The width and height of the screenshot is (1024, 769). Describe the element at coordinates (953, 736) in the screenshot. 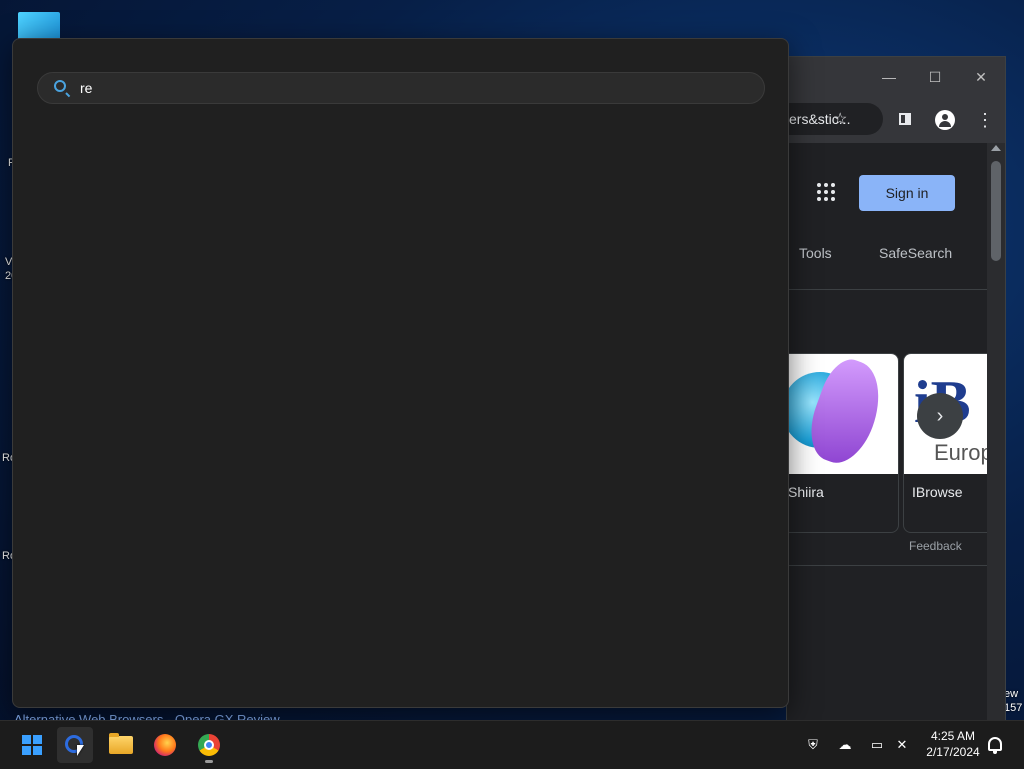

I see `clock-time: 4:25 AM` at that location.